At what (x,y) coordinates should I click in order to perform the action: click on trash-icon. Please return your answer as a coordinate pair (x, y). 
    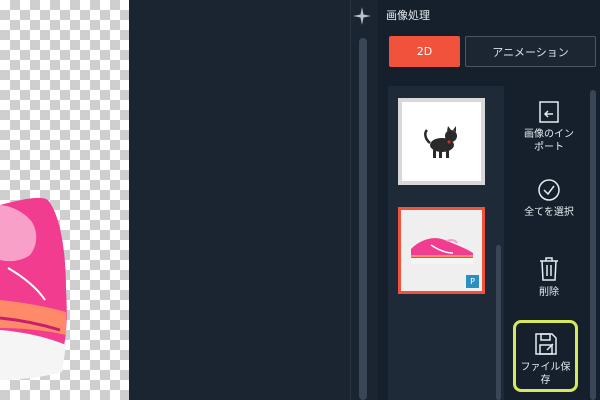
    Looking at the image, I should click on (549, 269).